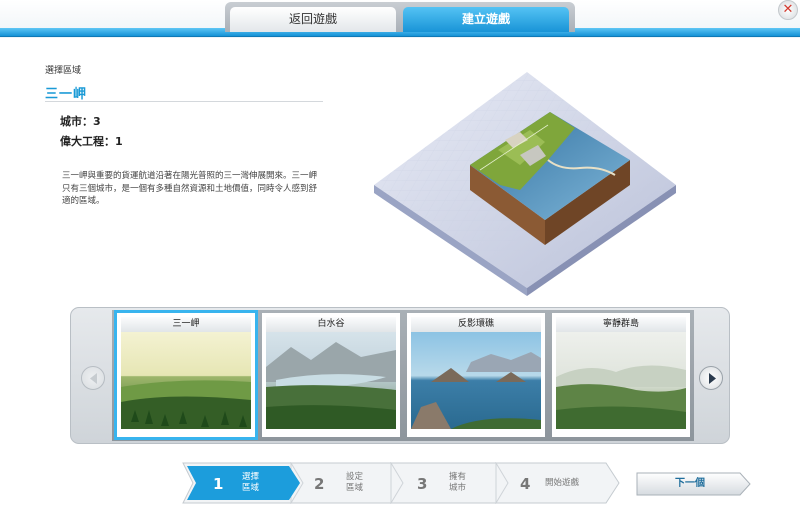 The width and height of the screenshot is (800, 515). What do you see at coordinates (218, 484) in the screenshot?
I see `step-1-number: 1` at bounding box center [218, 484].